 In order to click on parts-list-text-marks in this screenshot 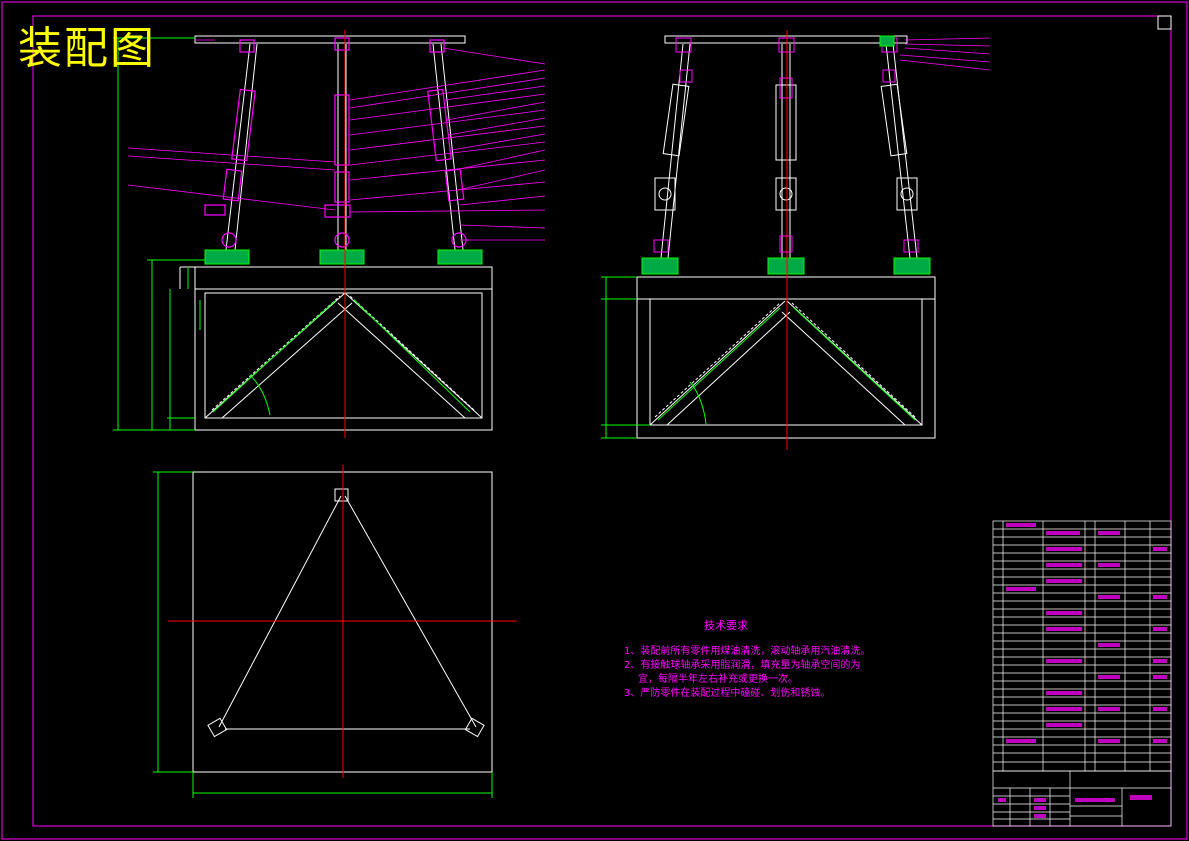, I will do `click(1082, 670)`.